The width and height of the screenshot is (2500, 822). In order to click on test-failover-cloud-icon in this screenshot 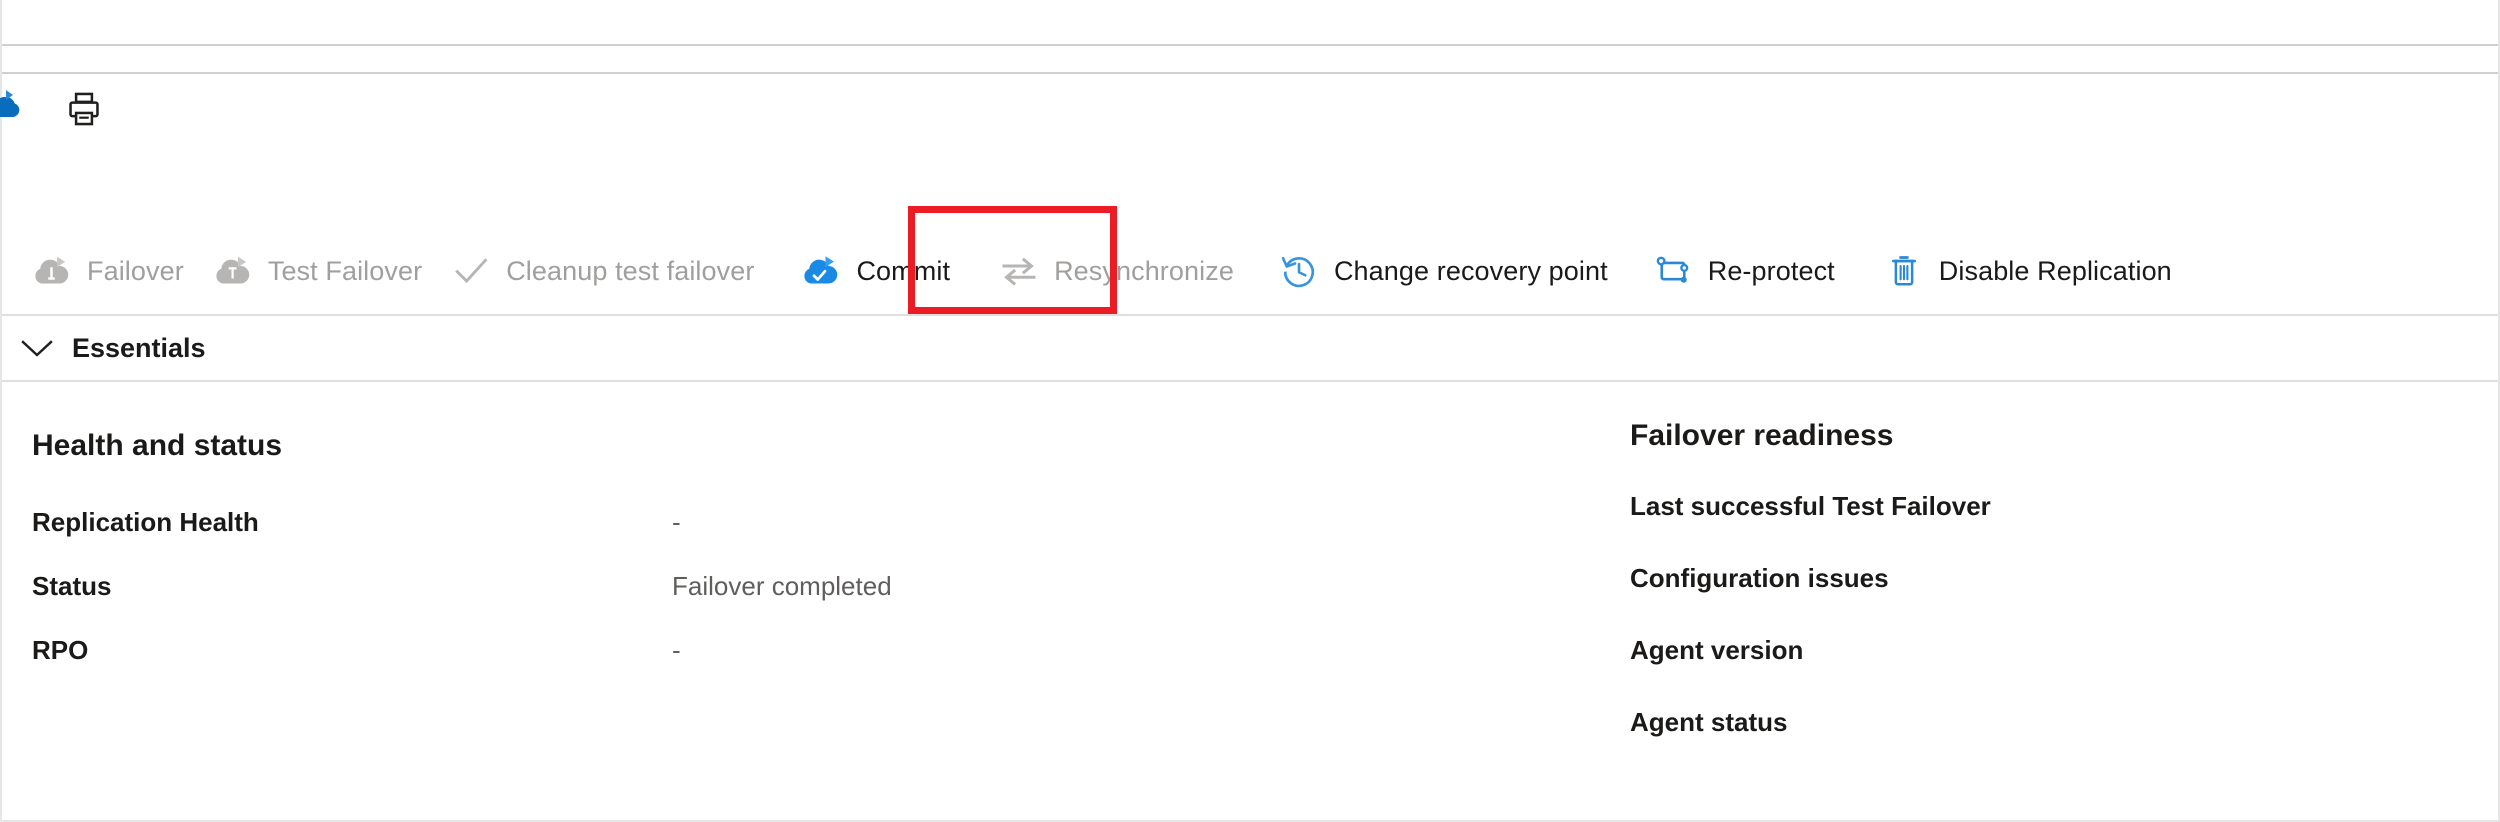, I will do `click(233, 271)`.